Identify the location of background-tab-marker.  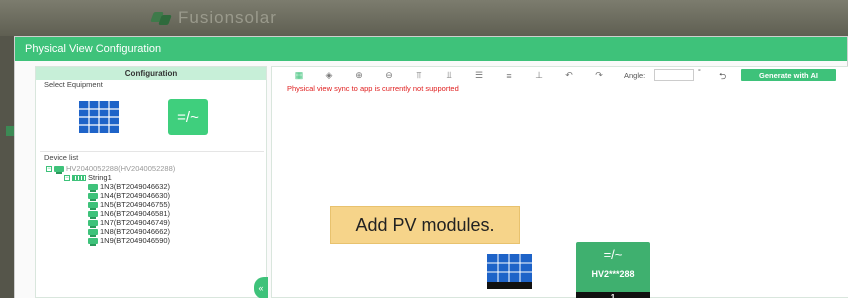
(10, 131).